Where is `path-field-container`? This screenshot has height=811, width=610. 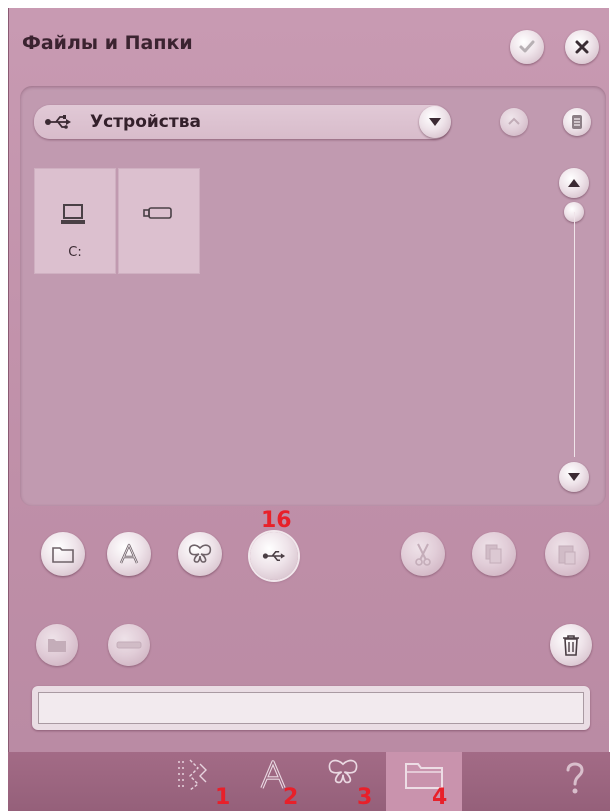
path-field-container is located at coordinates (311, 708).